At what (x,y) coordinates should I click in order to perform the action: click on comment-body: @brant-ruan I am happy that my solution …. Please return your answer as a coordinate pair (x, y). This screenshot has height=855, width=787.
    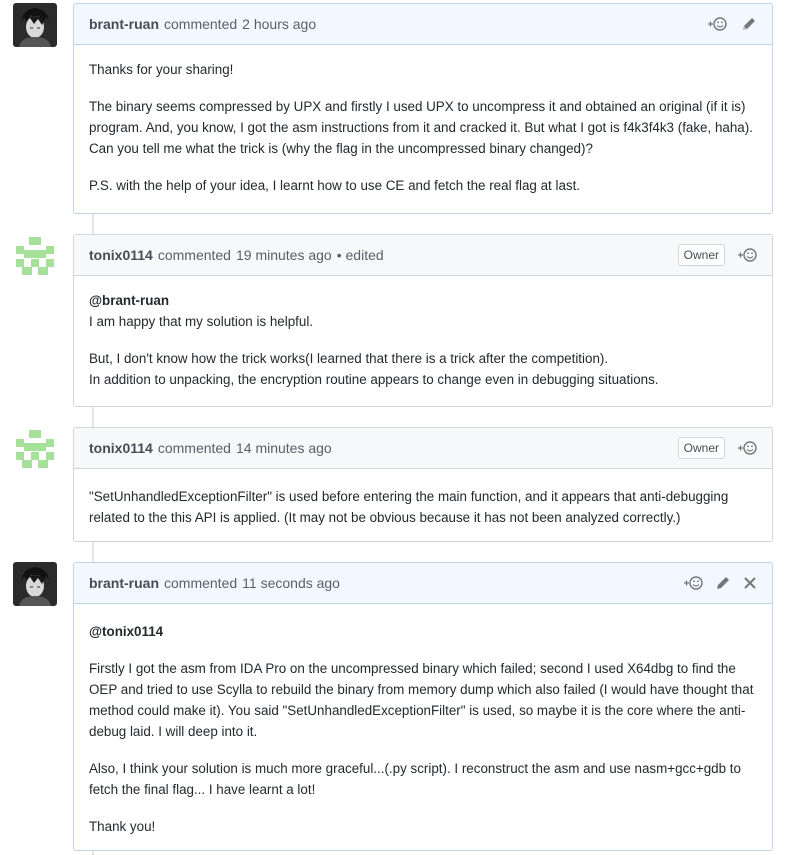
    Looking at the image, I should click on (423, 338).